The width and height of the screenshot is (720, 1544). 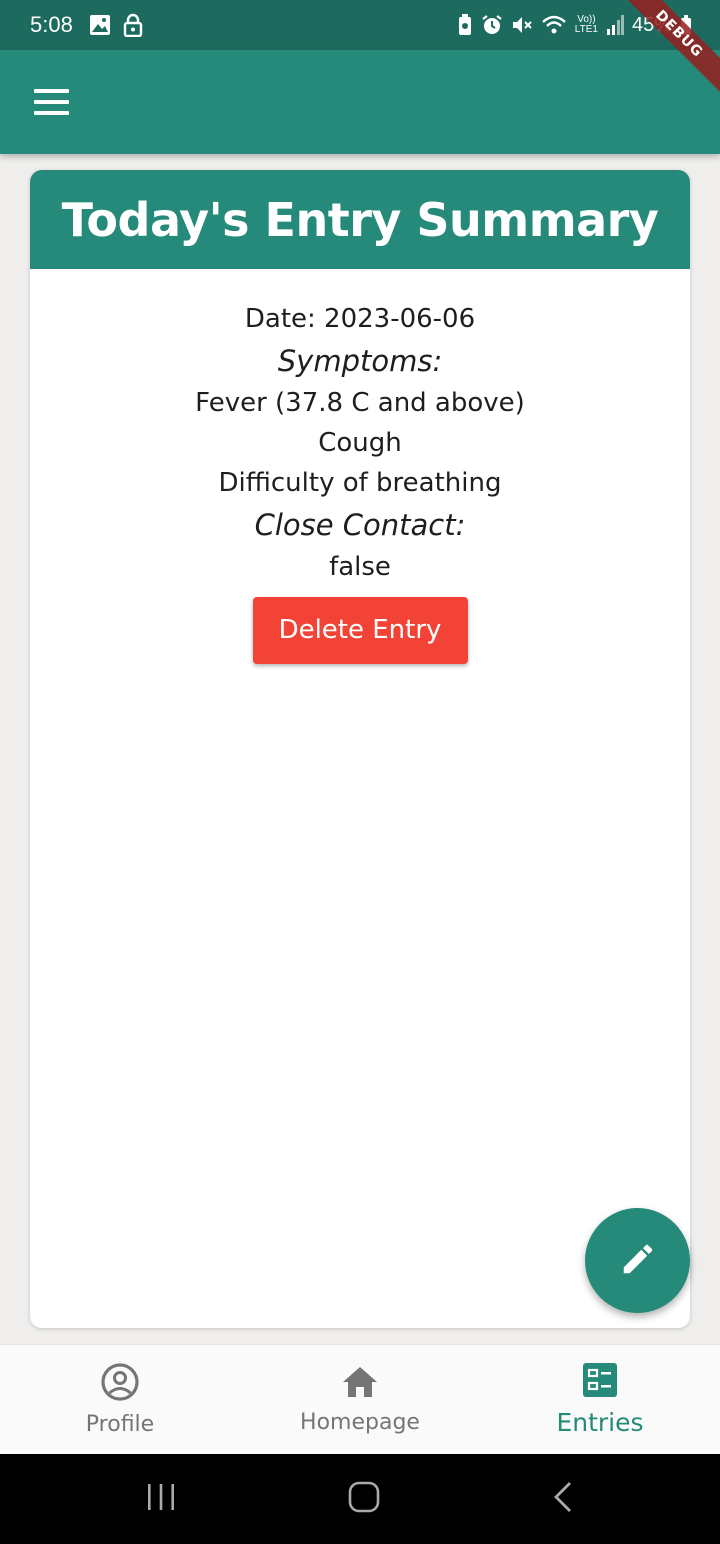 What do you see at coordinates (360, 102) in the screenshot?
I see `app-bar` at bounding box center [360, 102].